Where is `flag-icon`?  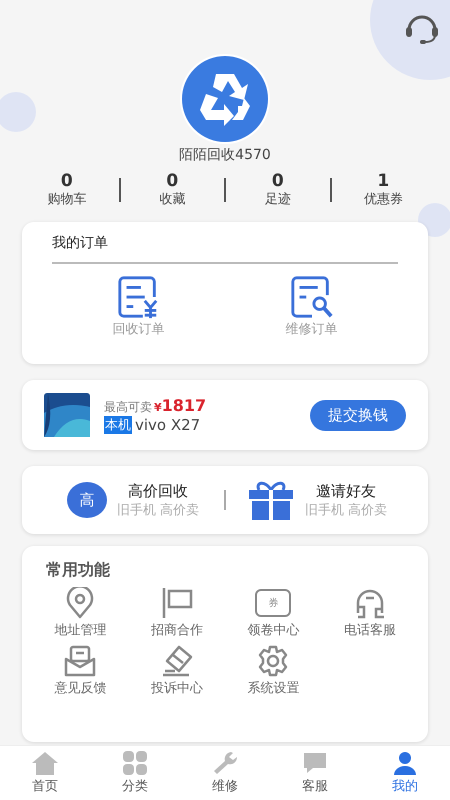 flag-icon is located at coordinates (176, 603).